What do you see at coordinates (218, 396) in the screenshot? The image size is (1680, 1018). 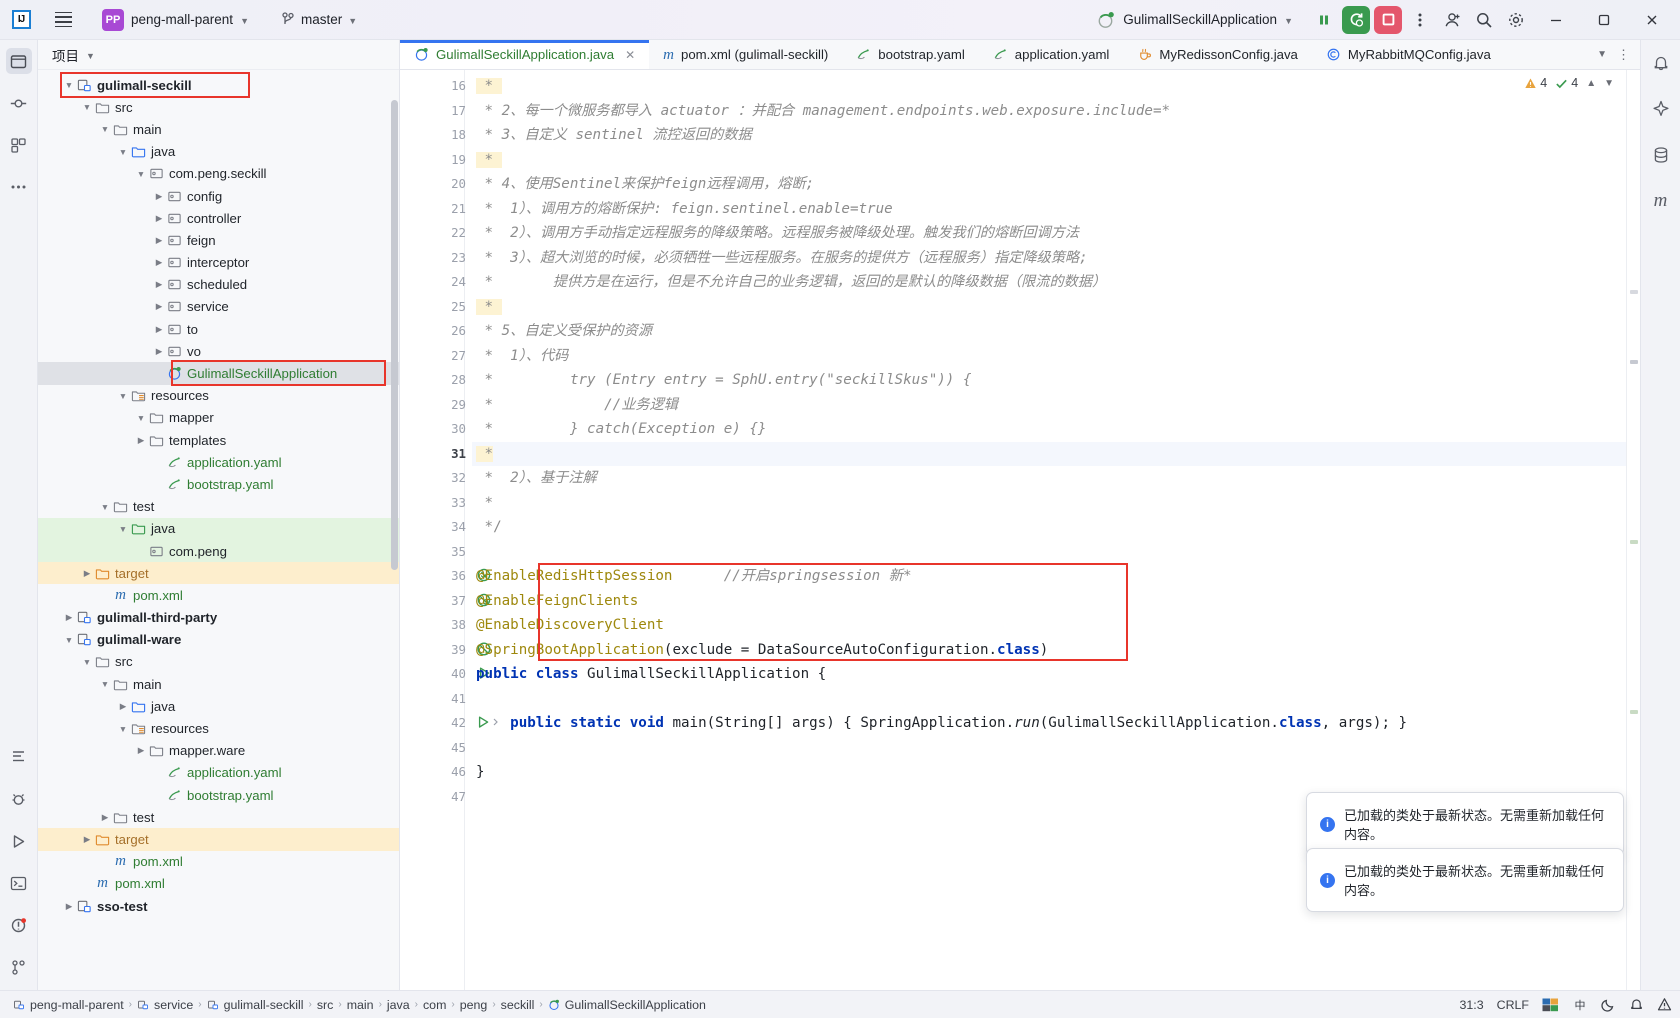 I see `tree-item-resources: ▼ resources` at bounding box center [218, 396].